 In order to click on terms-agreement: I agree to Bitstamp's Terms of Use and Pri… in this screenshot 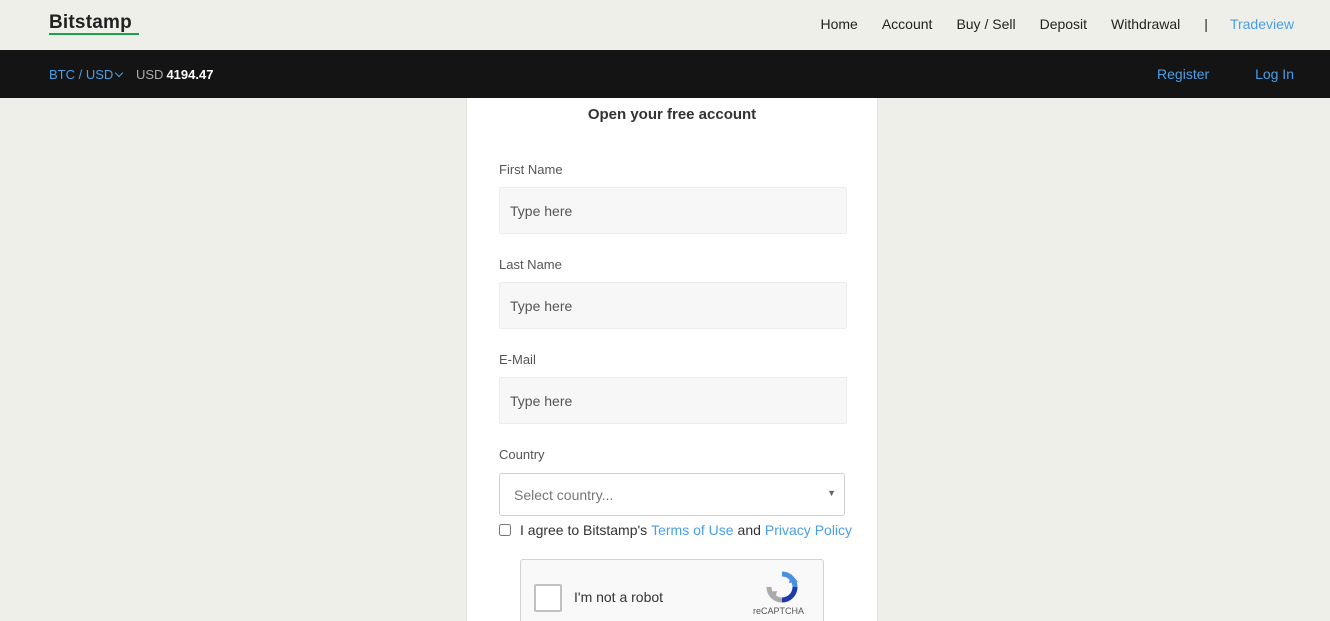, I will do `click(675, 530)`.